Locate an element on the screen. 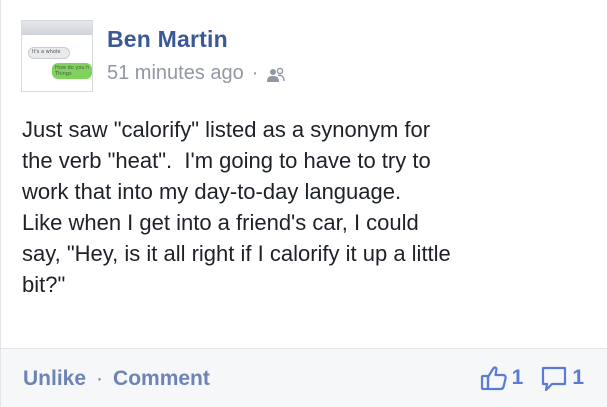  comment-count: 1 is located at coordinates (578, 378).